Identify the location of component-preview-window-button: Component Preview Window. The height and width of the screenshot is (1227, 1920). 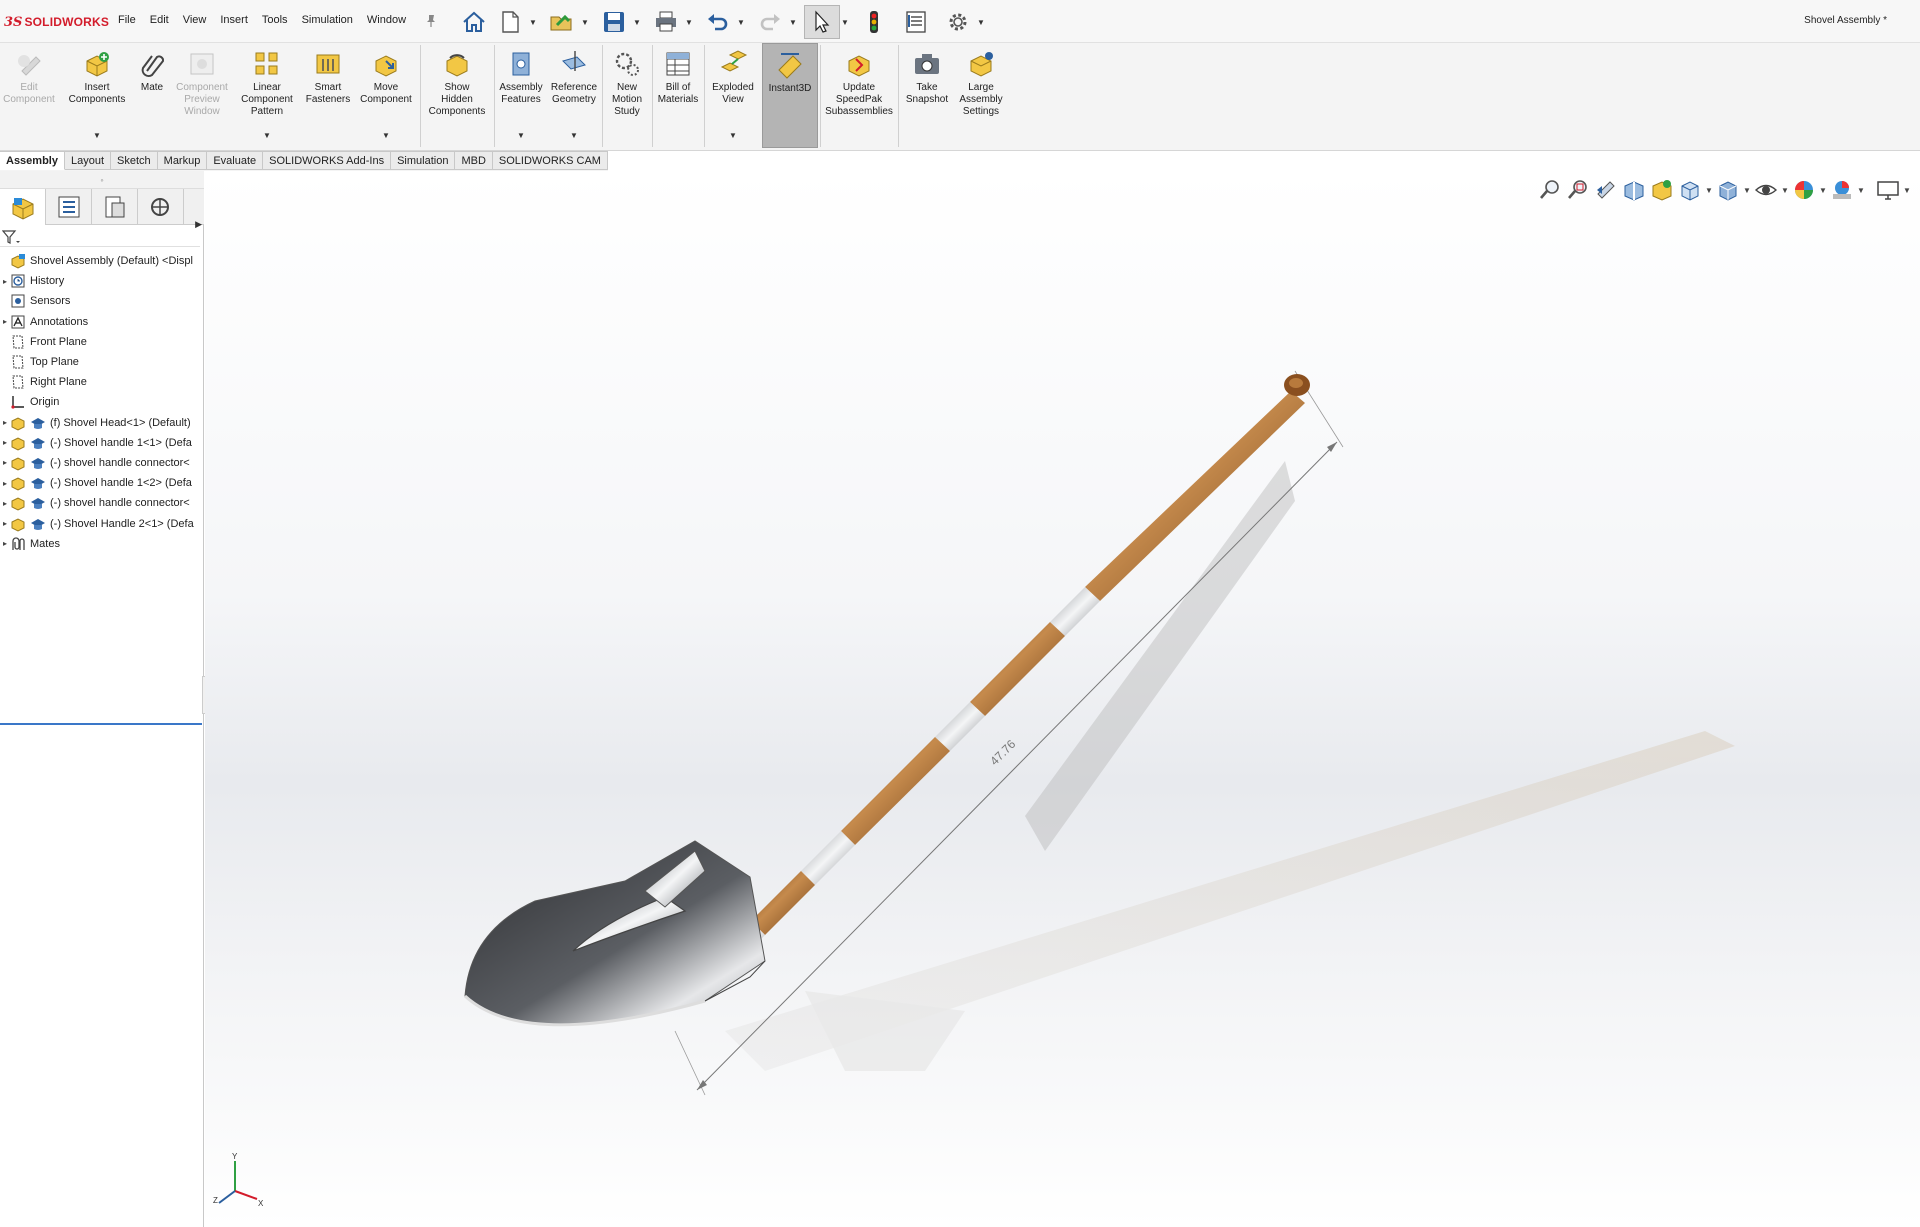
(202, 95).